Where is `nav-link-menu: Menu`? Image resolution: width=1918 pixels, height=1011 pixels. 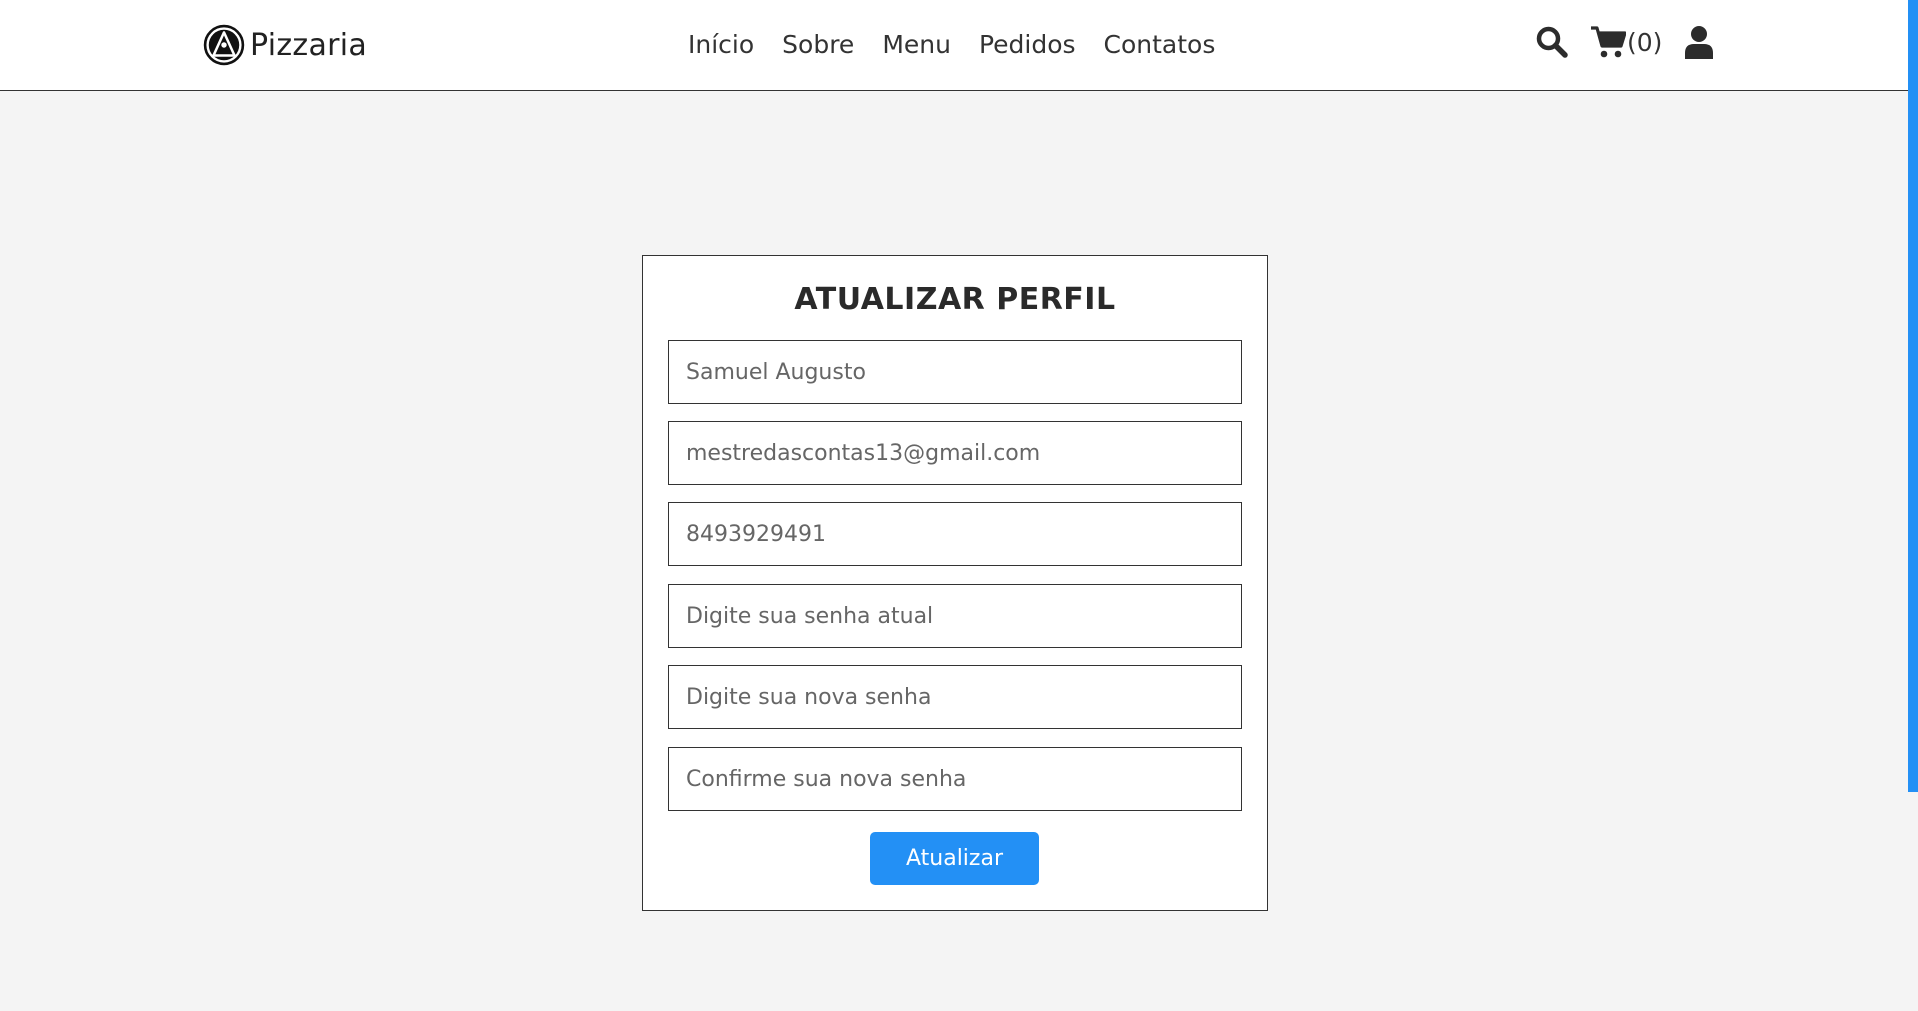 nav-link-menu: Menu is located at coordinates (916, 44).